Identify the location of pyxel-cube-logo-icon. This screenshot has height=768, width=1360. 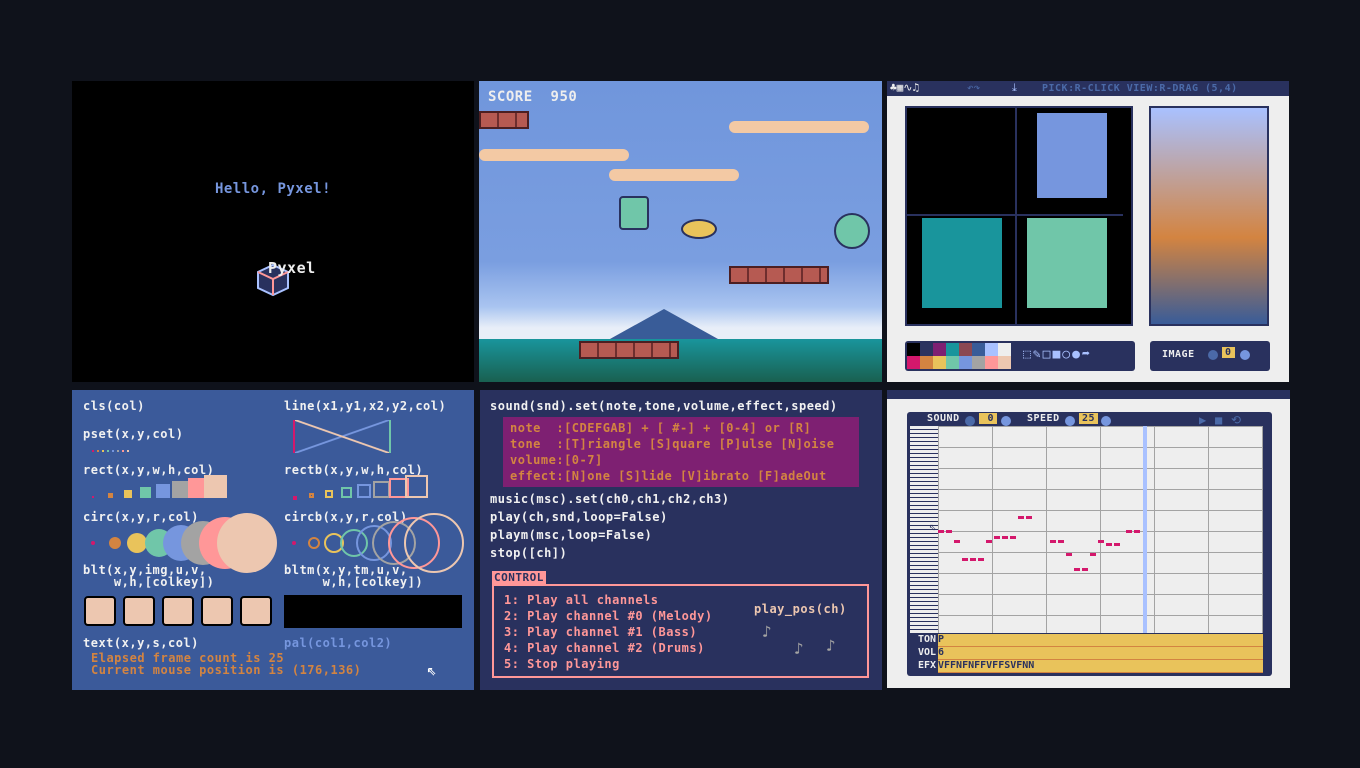
(258, 273).